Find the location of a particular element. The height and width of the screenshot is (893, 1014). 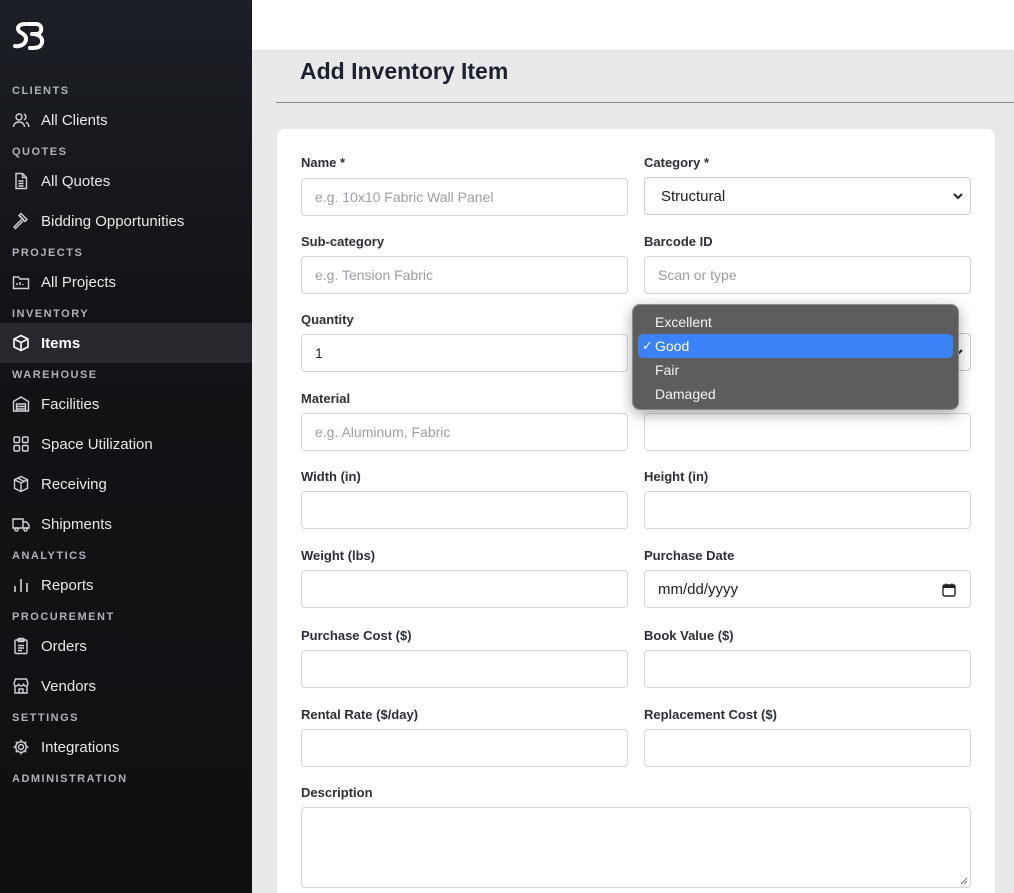

width-label: Width (in) is located at coordinates (331, 476).